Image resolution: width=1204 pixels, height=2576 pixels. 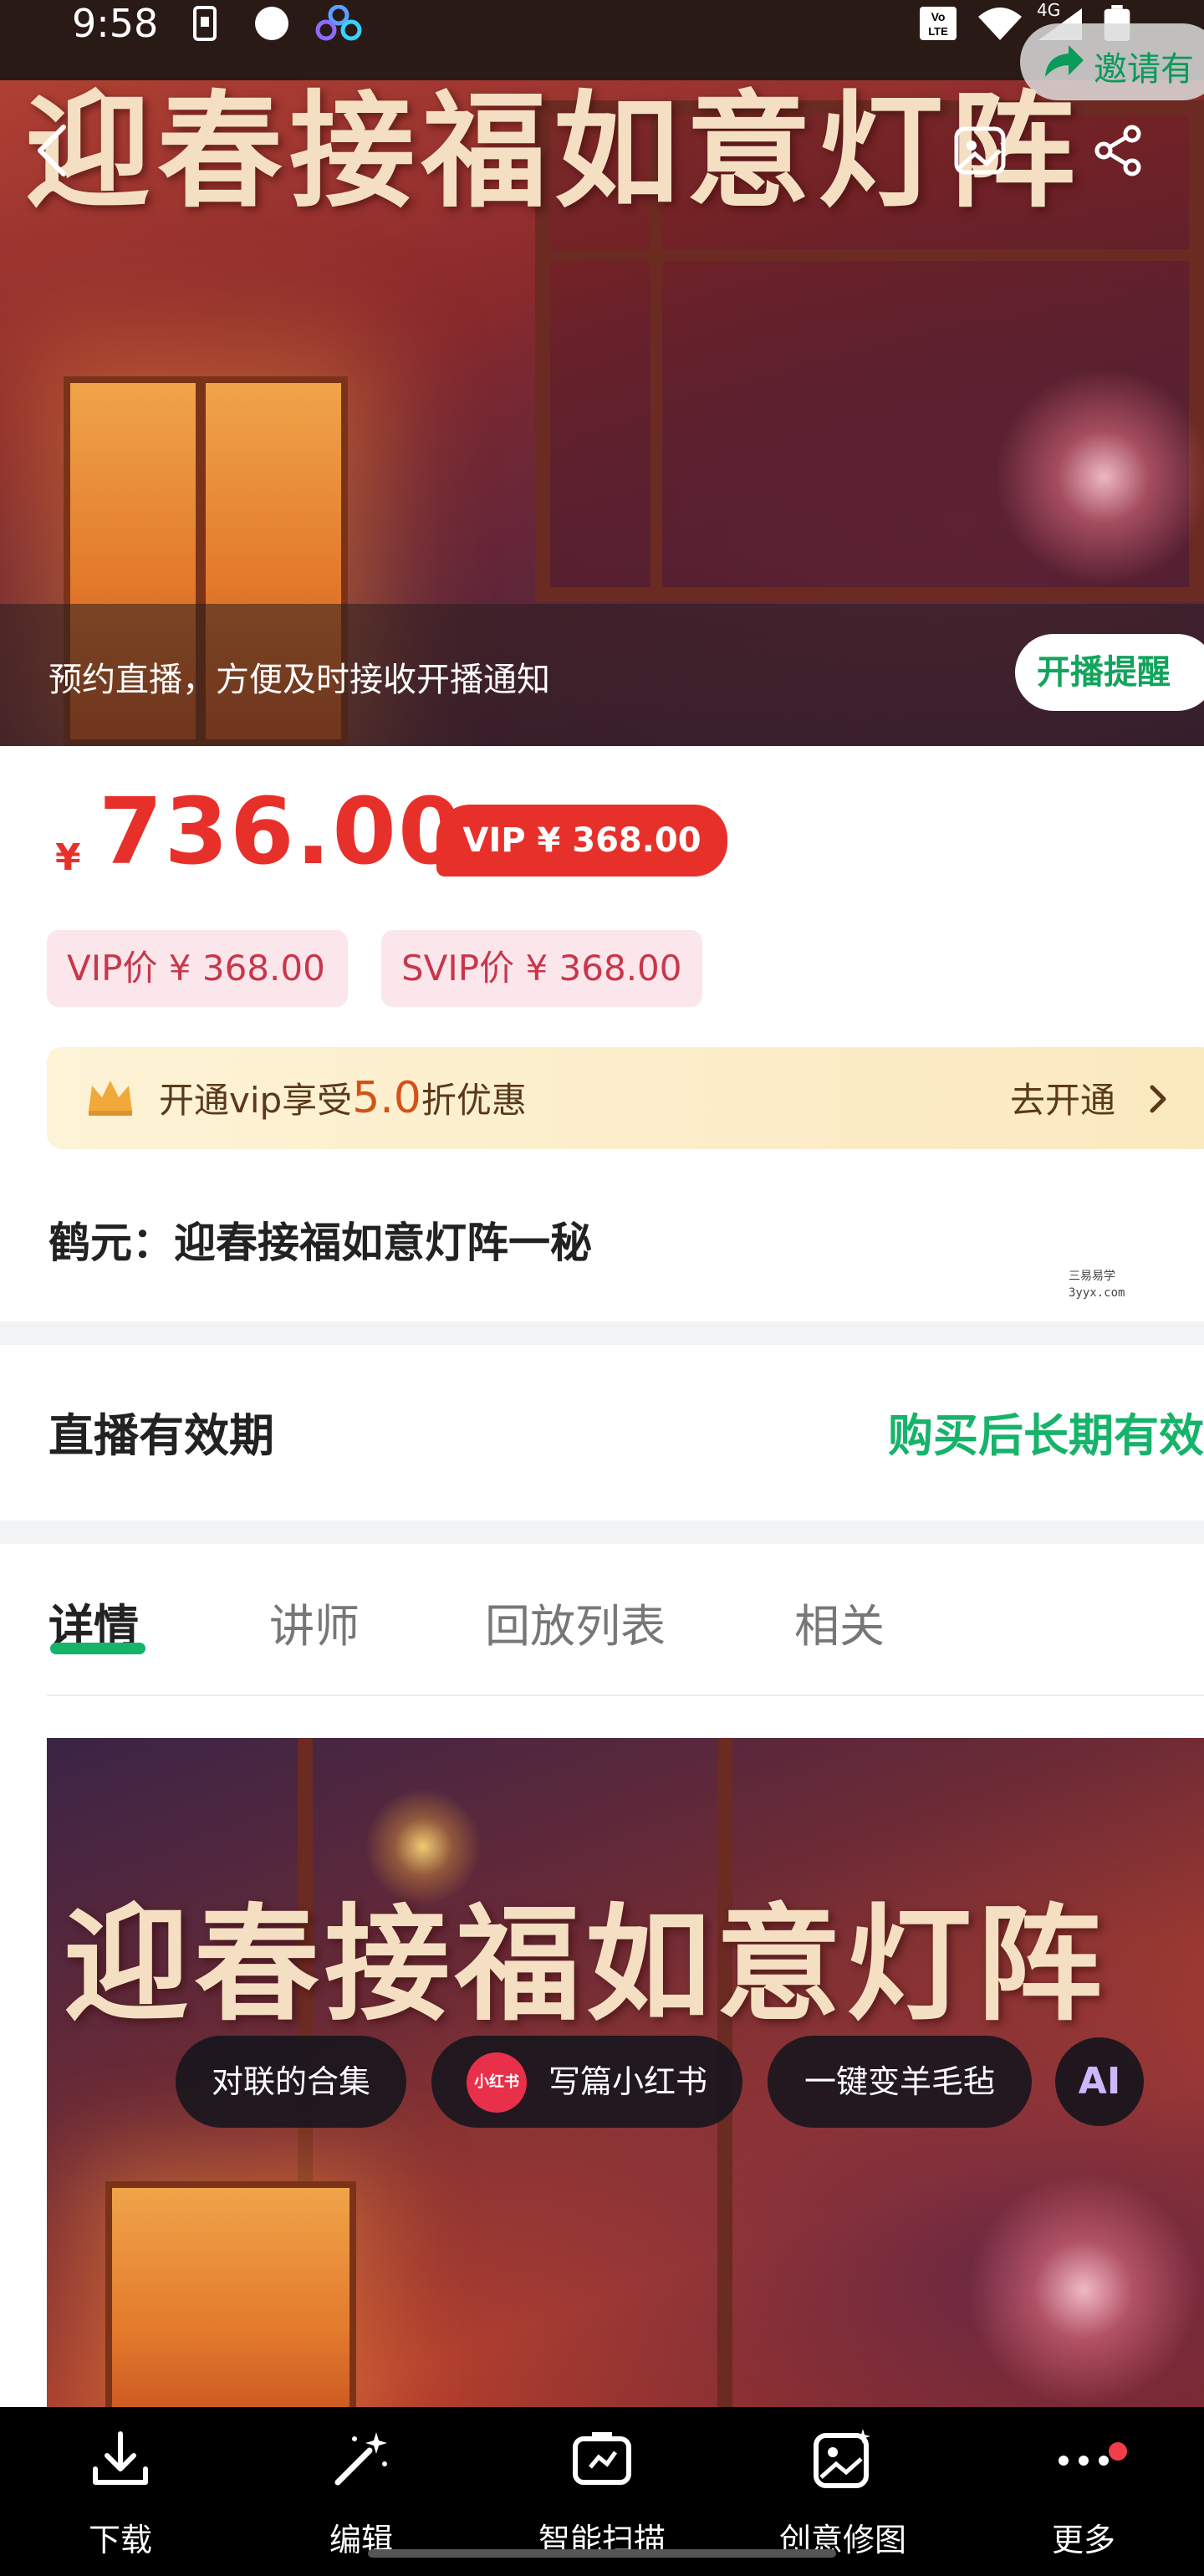 I want to click on more-icon, so click(x=1084, y=2461).